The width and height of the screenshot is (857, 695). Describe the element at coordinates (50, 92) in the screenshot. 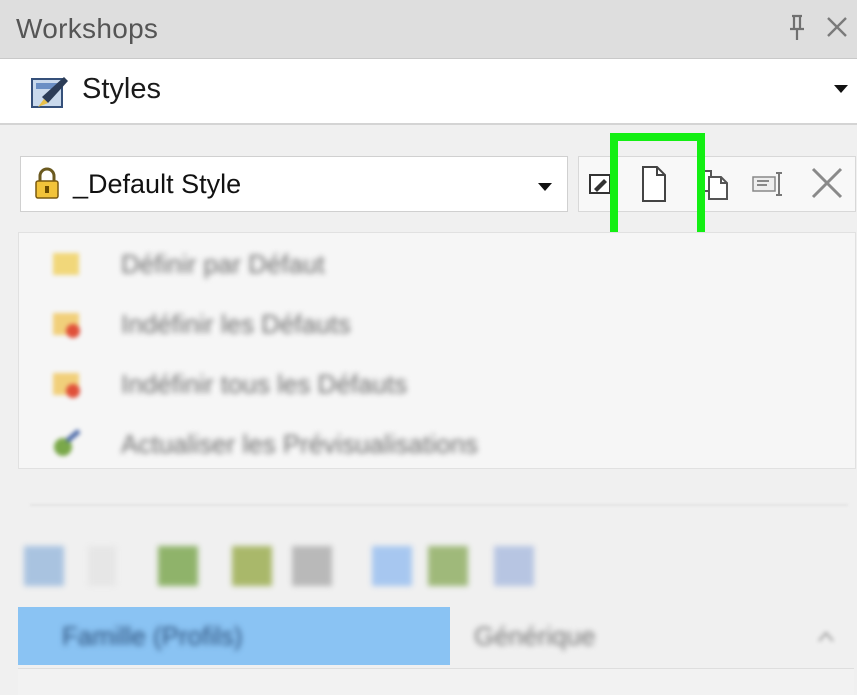

I see `styles-icon` at that location.